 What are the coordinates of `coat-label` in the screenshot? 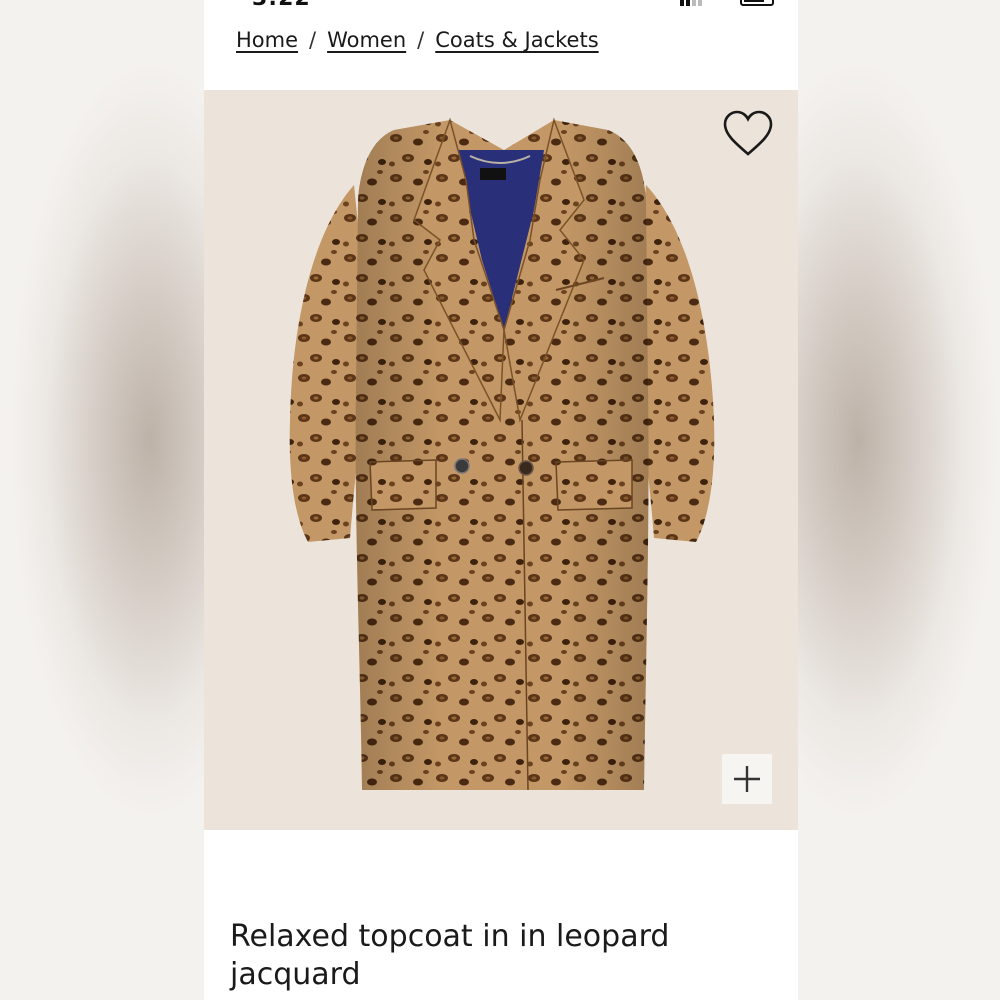 It's located at (493, 174).